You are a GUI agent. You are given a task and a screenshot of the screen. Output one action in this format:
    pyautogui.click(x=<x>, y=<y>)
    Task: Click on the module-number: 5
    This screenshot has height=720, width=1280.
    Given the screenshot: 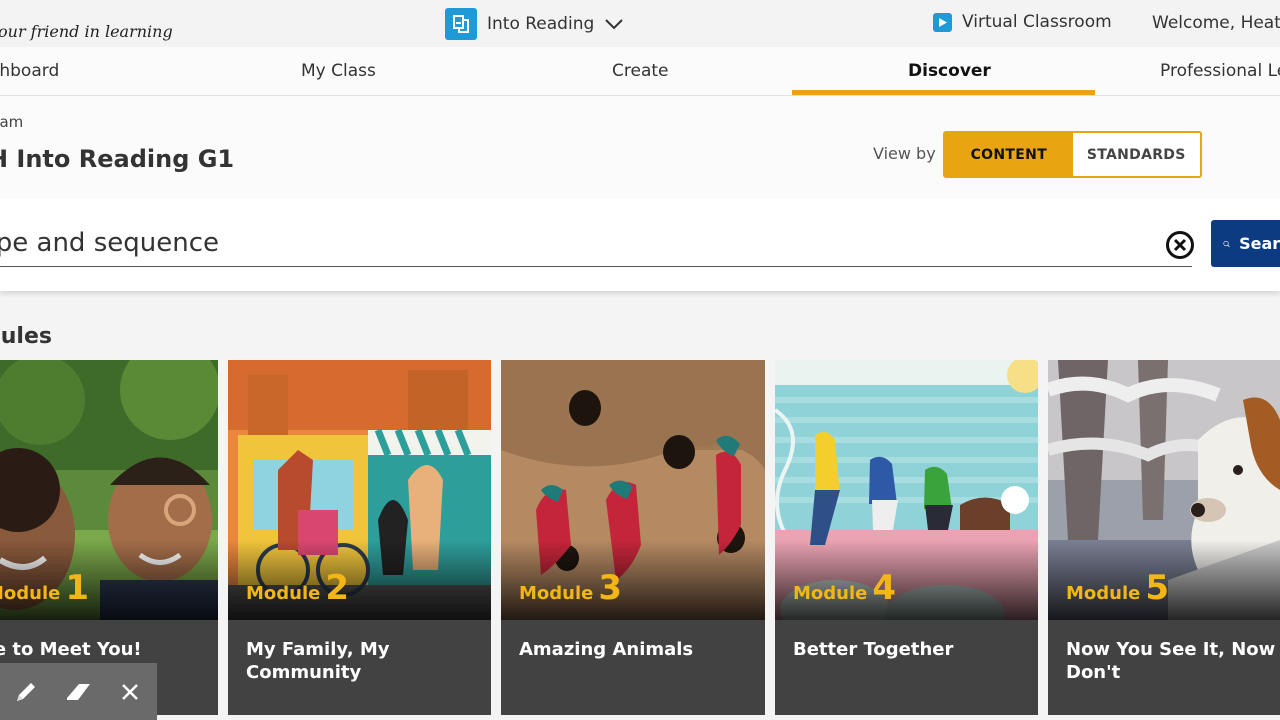 What is the action you would take?
    pyautogui.click(x=1157, y=588)
    